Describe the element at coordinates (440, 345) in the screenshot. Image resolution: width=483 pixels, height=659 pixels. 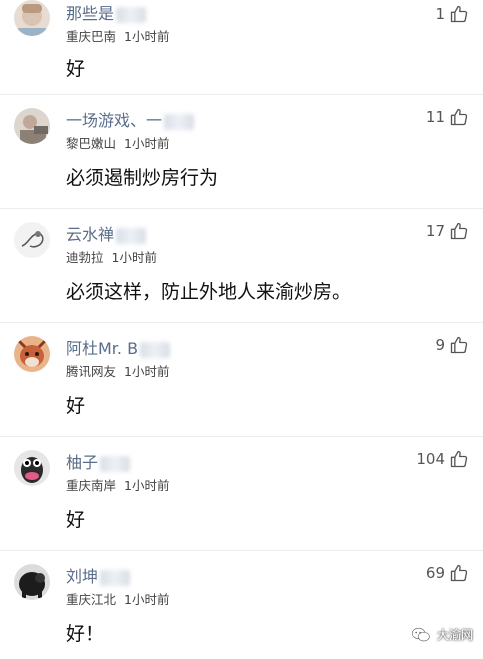
I see `like-count: 9` at that location.